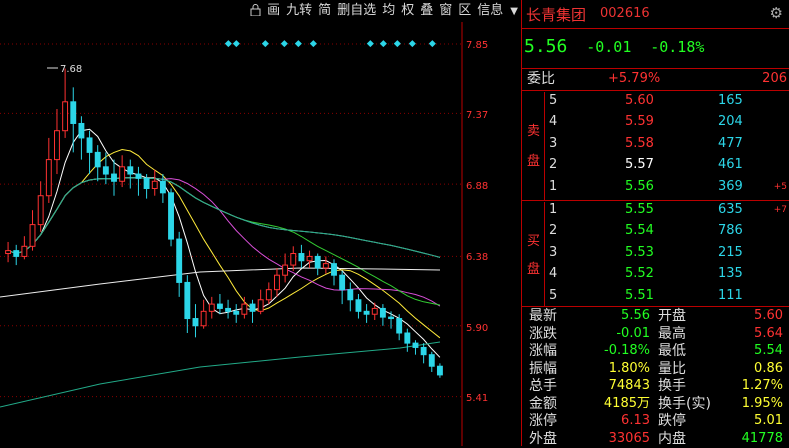 The width and height of the screenshot is (789, 448). I want to click on buy-price: 5.53, so click(639, 252).